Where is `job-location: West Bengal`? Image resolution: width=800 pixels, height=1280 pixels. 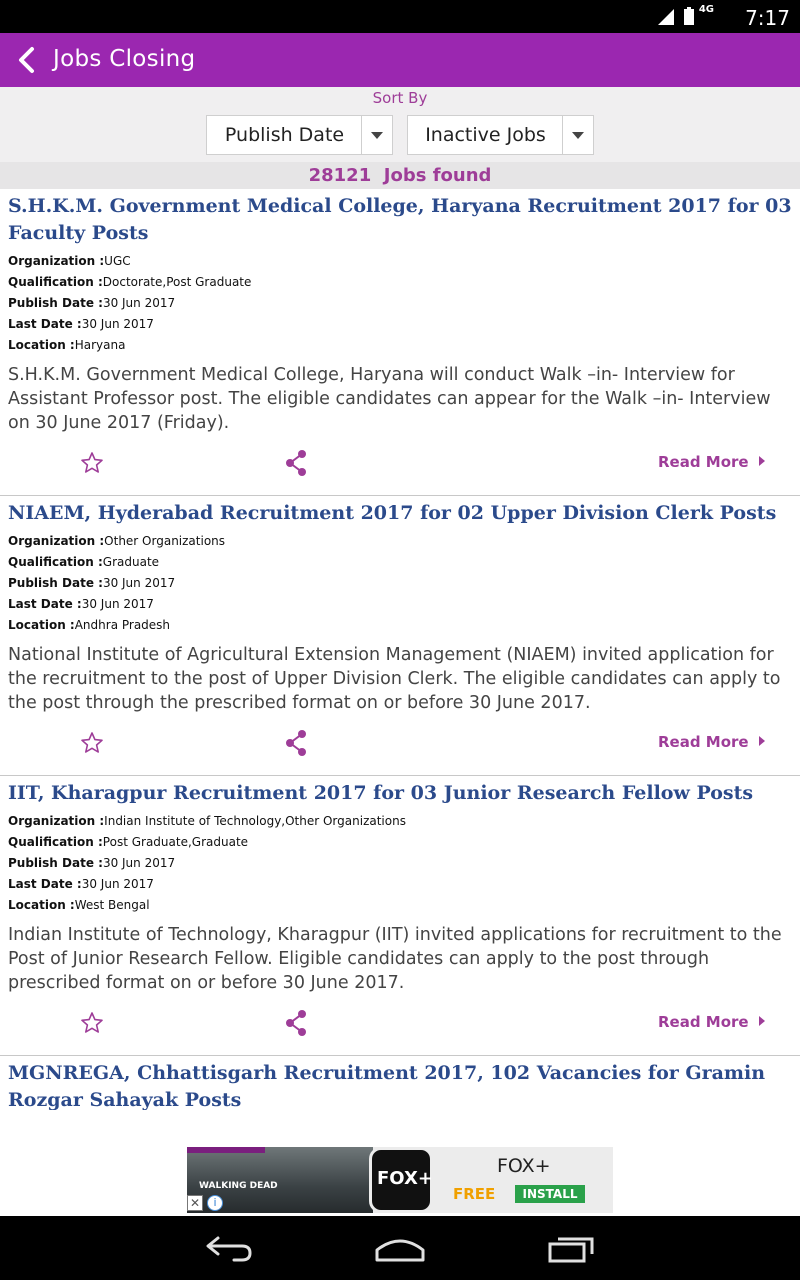
job-location: West Bengal is located at coordinates (112, 905).